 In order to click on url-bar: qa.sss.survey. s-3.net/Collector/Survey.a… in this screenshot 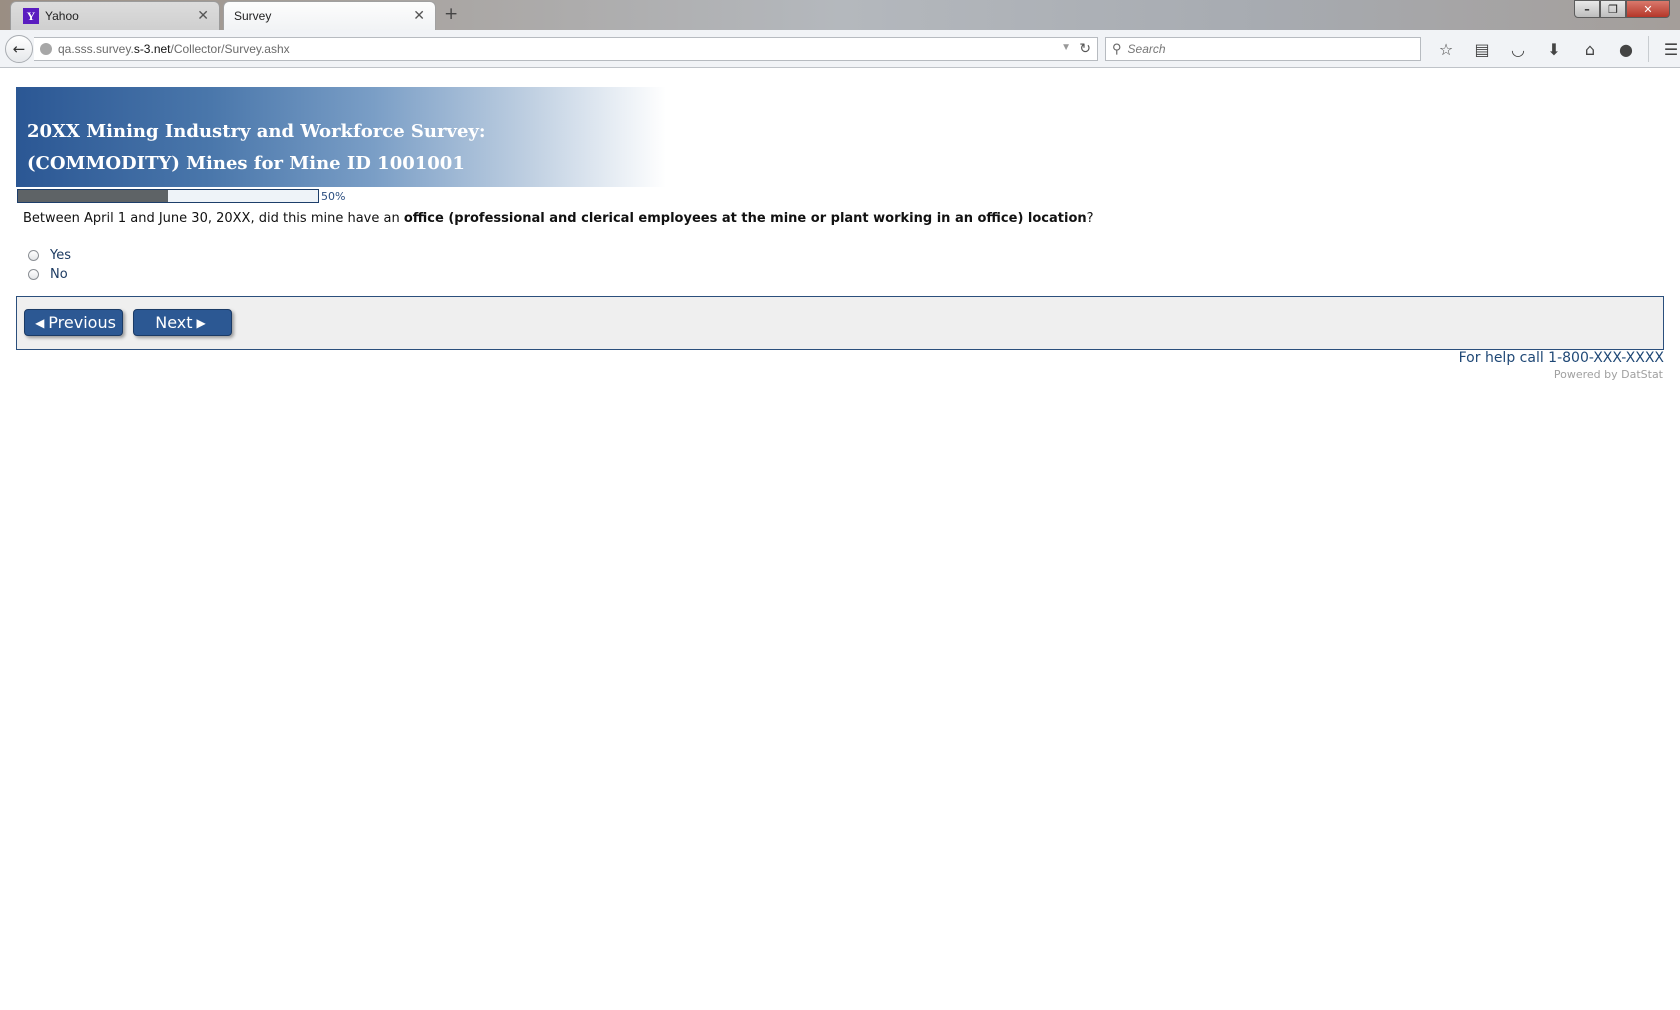, I will do `click(566, 49)`.